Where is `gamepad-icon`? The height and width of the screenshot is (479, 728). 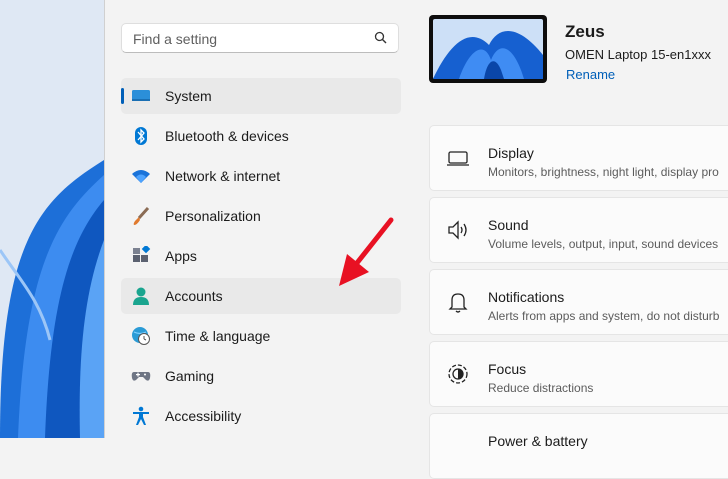
gamepad-icon is located at coordinates (141, 376).